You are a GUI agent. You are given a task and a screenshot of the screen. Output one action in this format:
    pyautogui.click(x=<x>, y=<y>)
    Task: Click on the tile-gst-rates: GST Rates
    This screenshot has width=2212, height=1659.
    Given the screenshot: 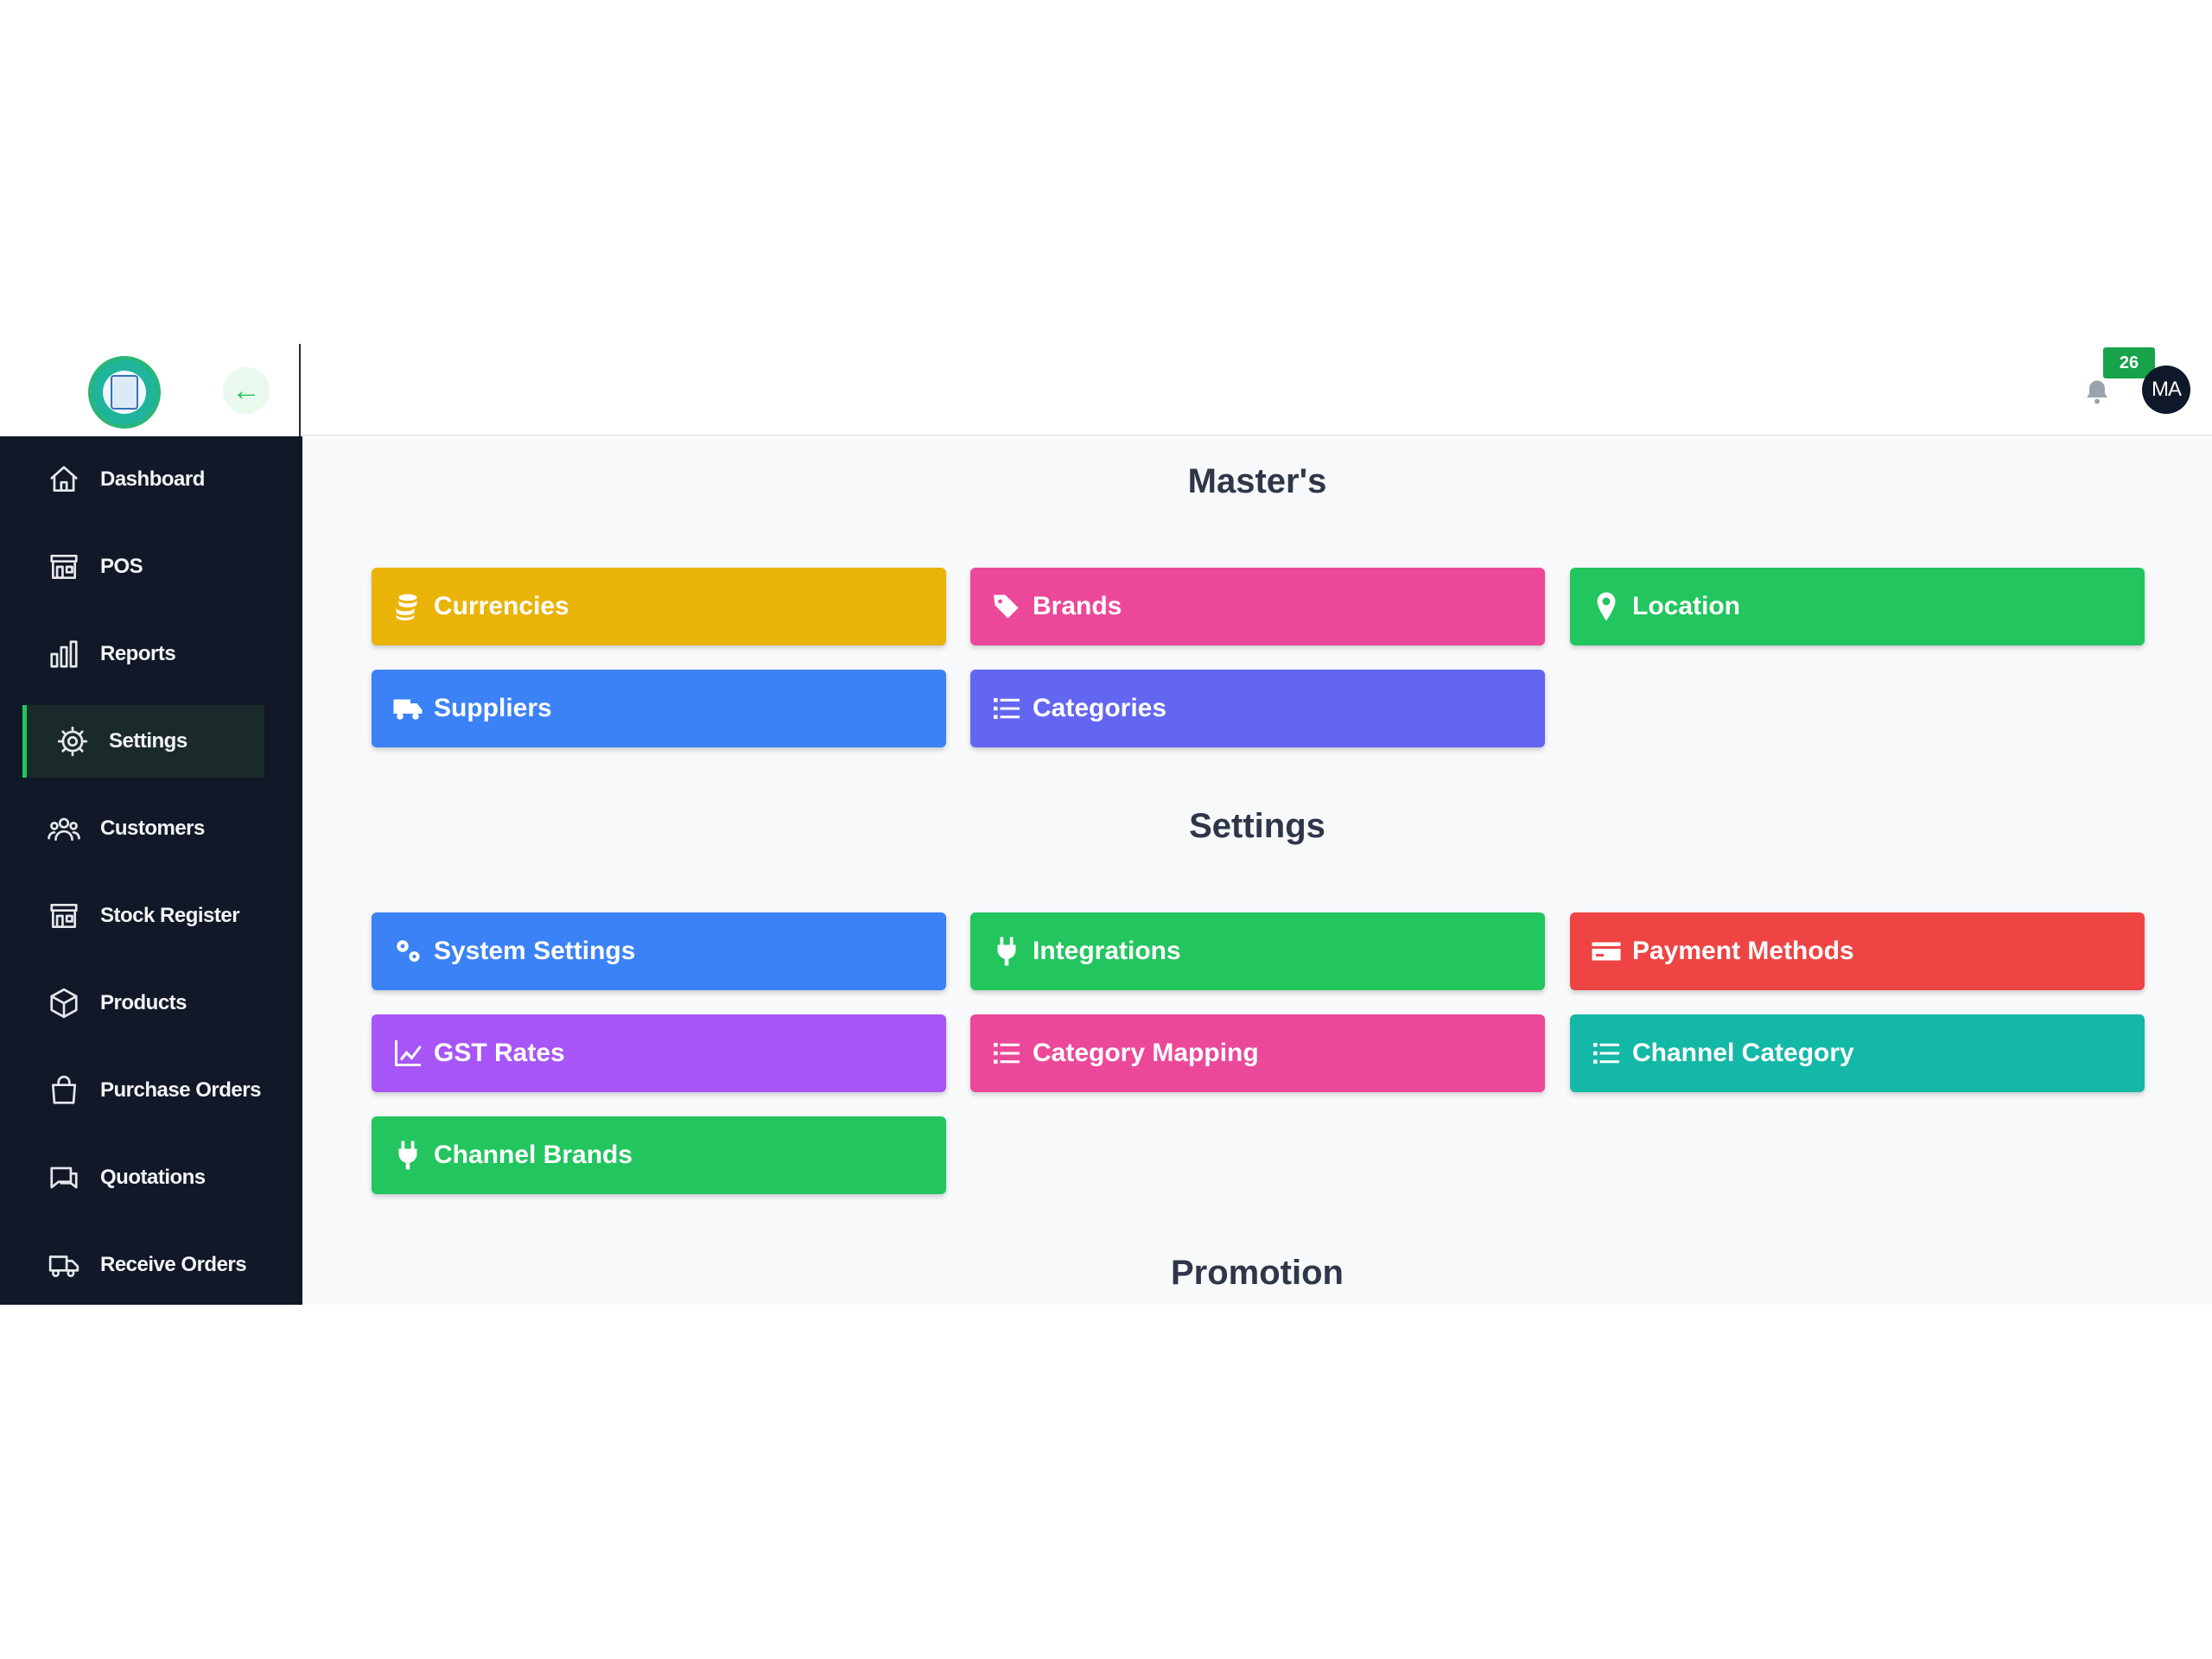 What is the action you would take?
    pyautogui.click(x=659, y=1053)
    